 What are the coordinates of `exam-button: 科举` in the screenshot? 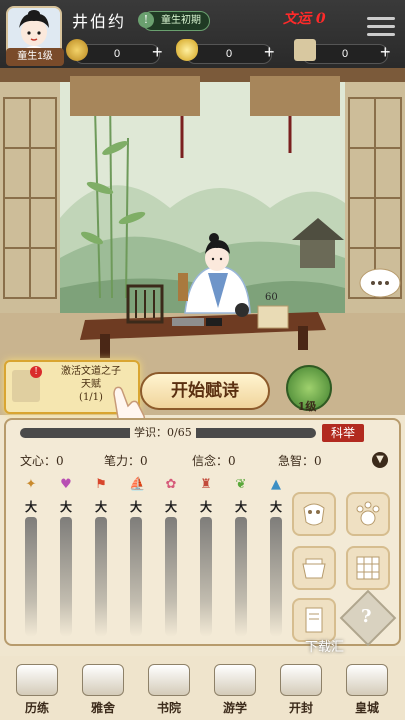 It's located at (343, 433).